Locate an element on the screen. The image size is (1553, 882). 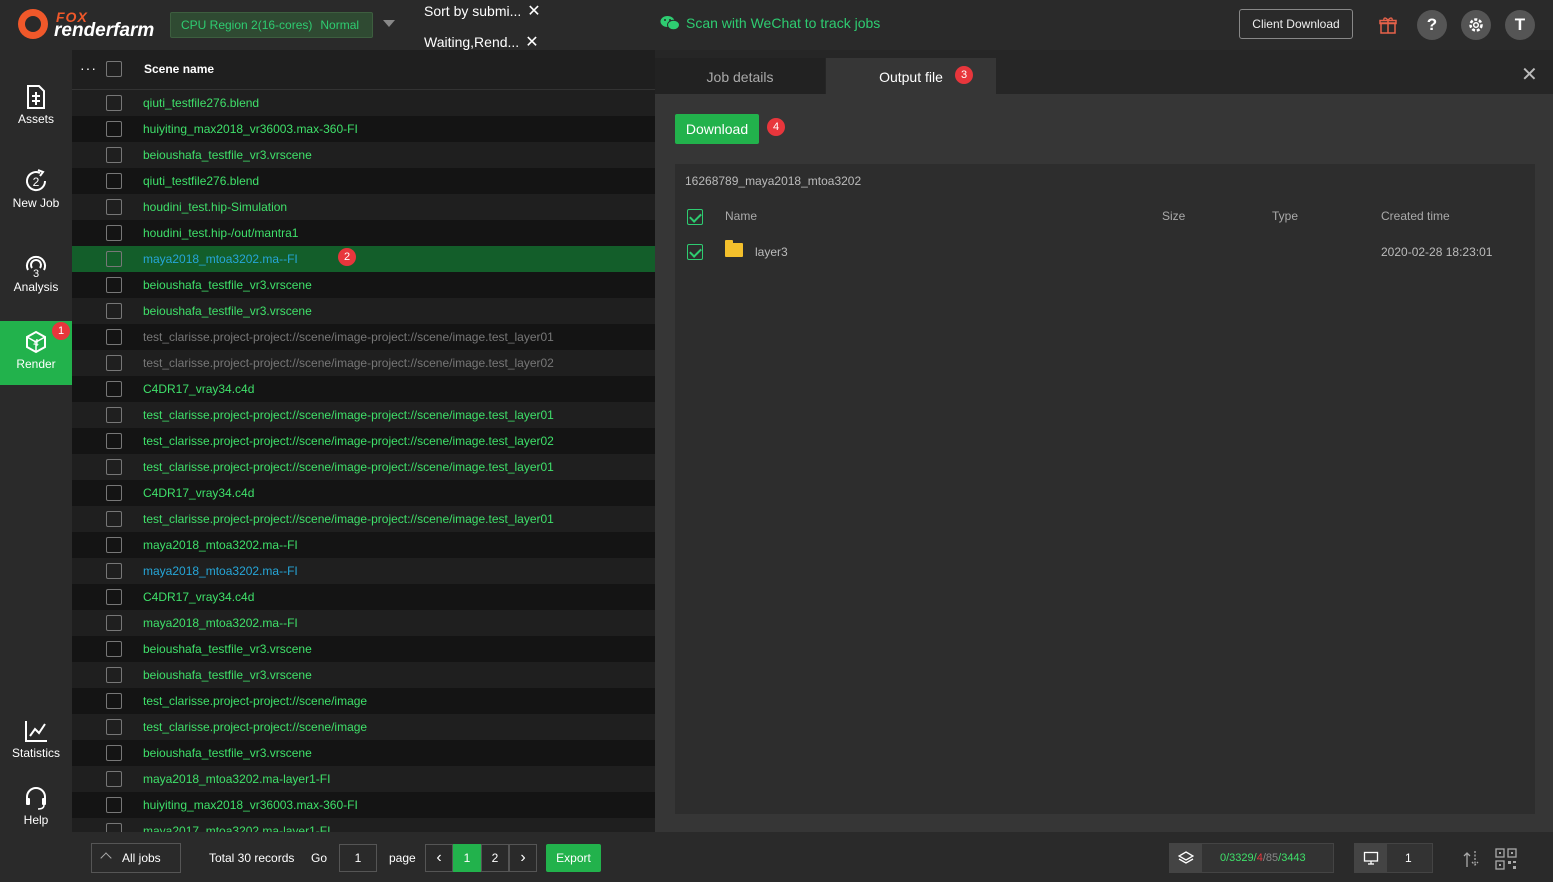
column-name: Name is located at coordinates (741, 216).